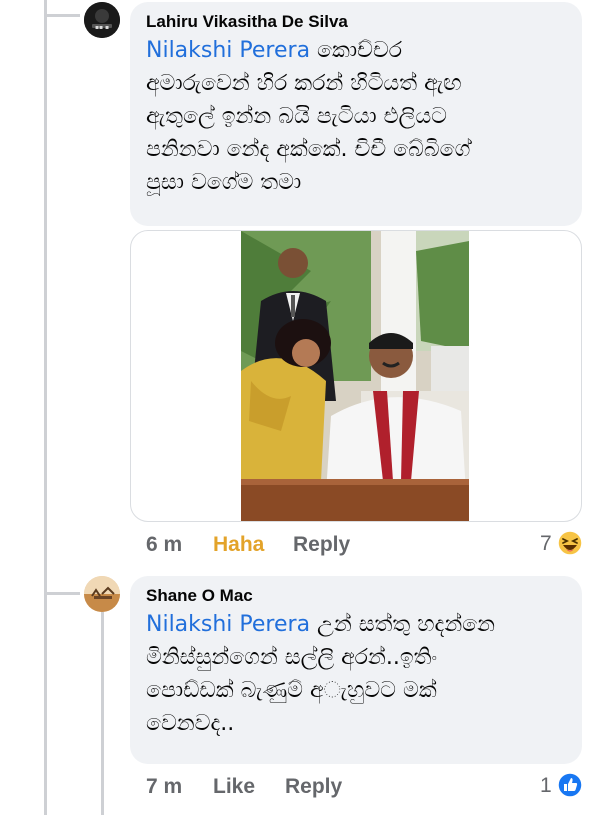 The height and width of the screenshot is (815, 600). Describe the element at coordinates (234, 787) in the screenshot. I see `like-button: Like` at that location.